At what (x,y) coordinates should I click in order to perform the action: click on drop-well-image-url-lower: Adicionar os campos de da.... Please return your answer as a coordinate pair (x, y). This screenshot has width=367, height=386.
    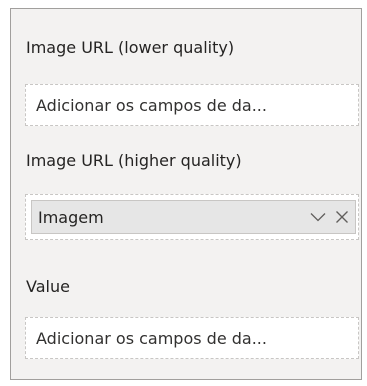
    Looking at the image, I should click on (192, 105).